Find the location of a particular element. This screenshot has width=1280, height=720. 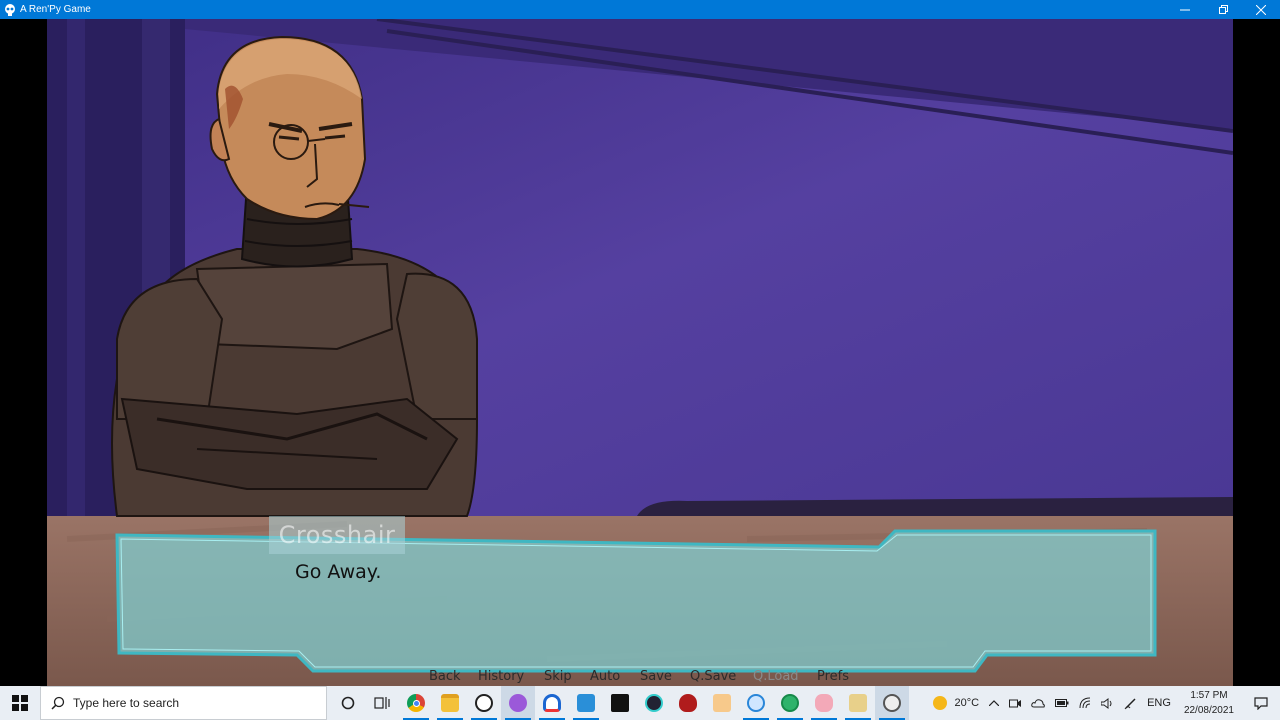

speaker-name: Crosshair is located at coordinates (337, 535).